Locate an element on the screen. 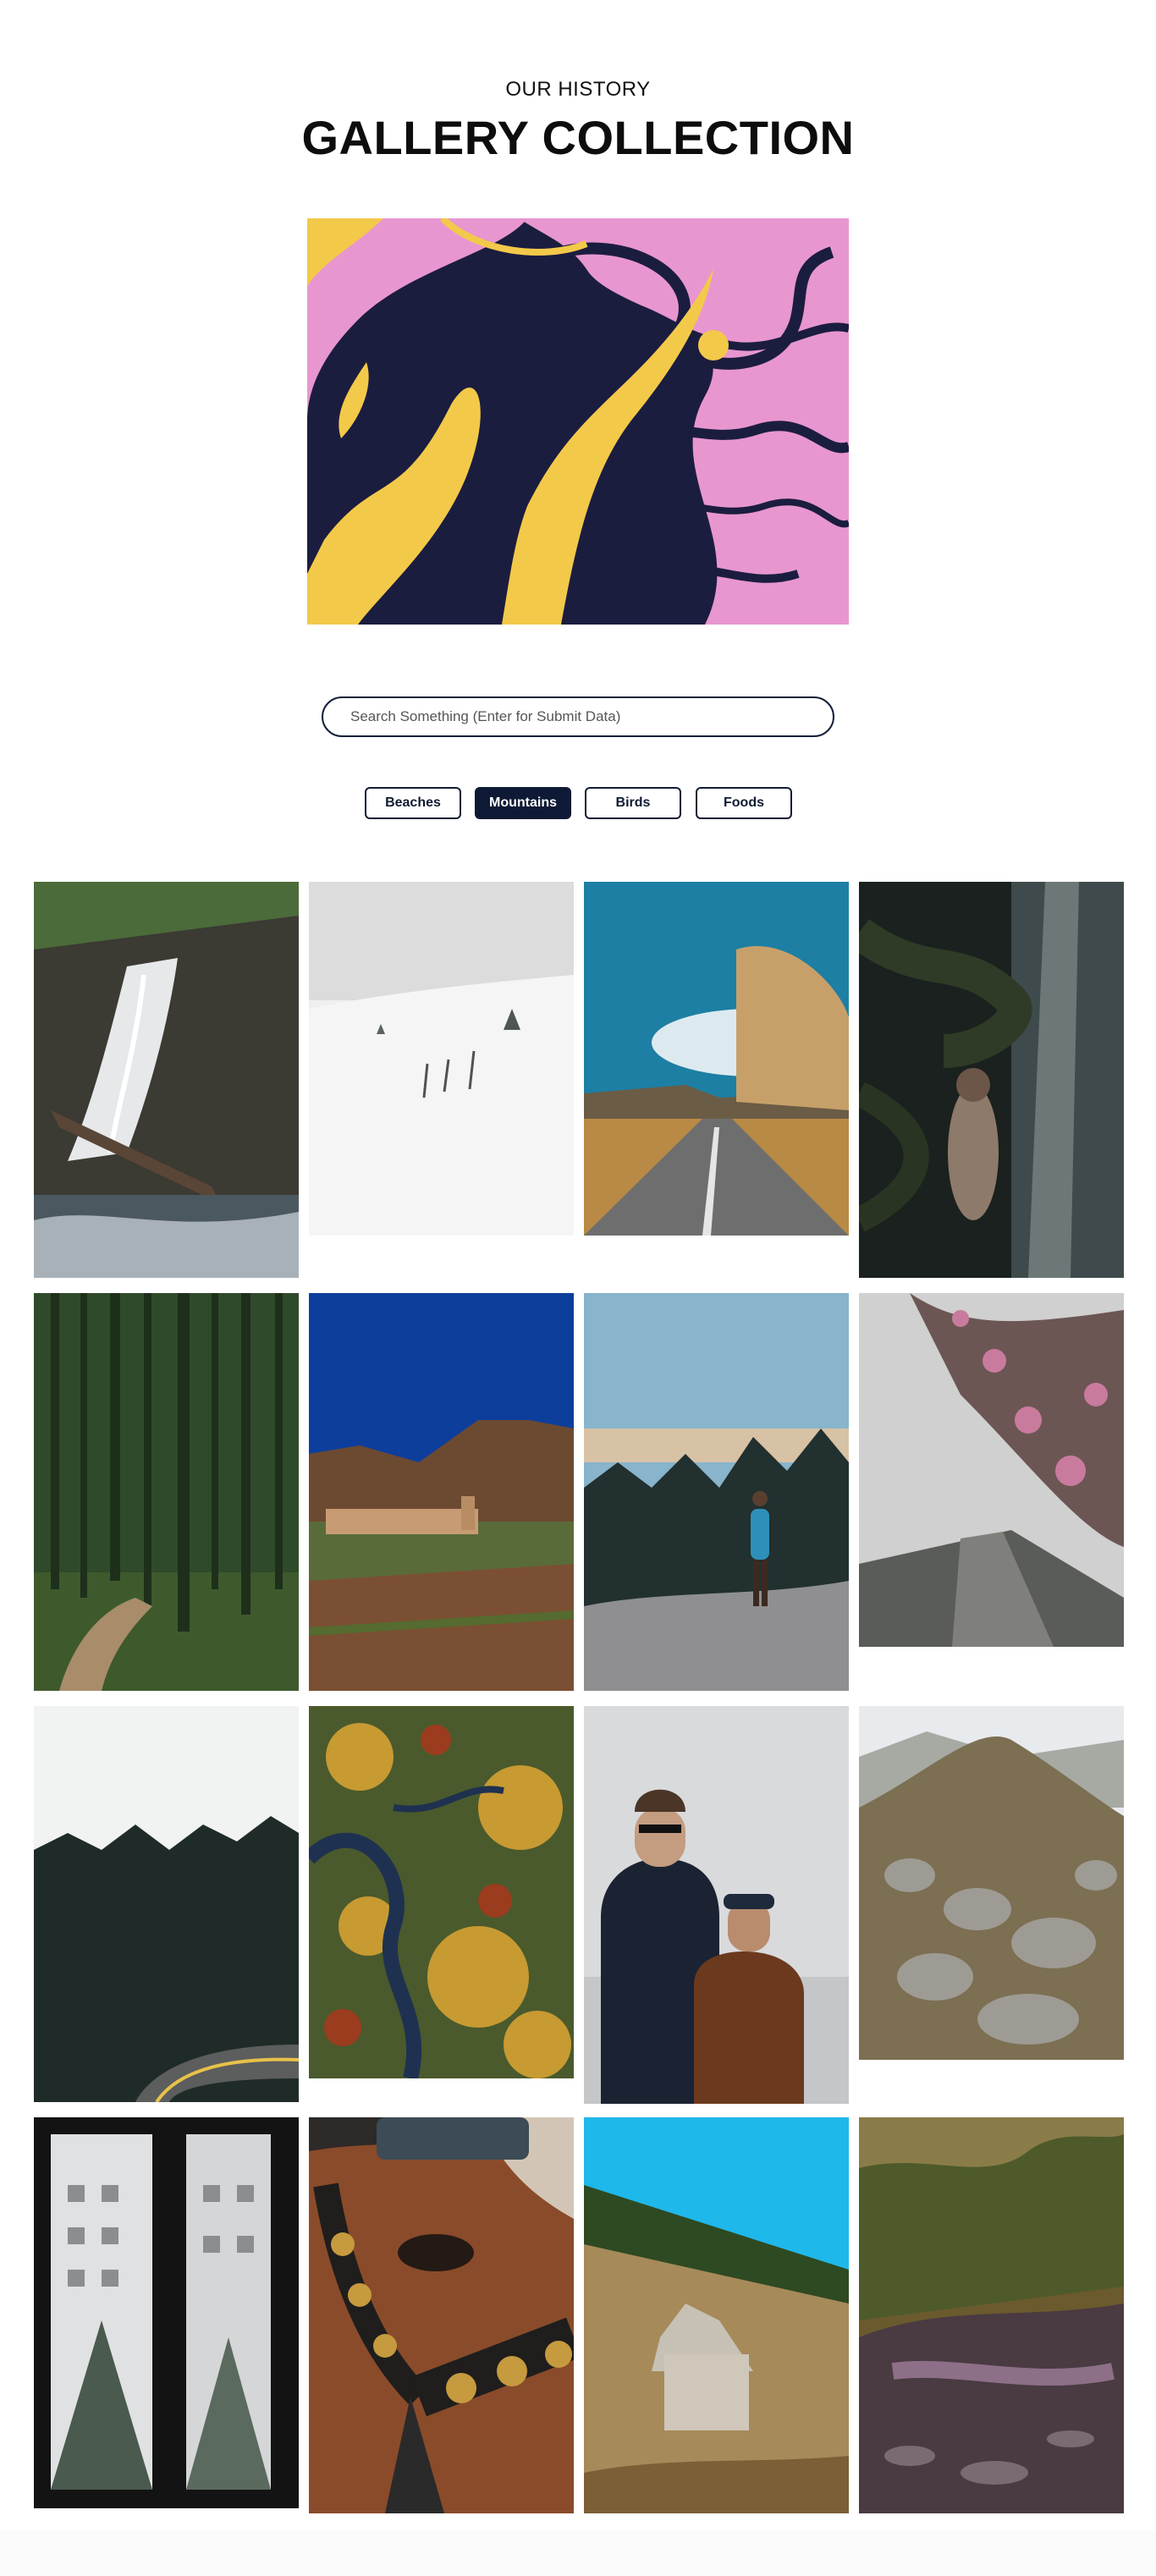 The height and width of the screenshot is (2576, 1156). gallery-image-snowy-window-view is located at coordinates (166, 2312).